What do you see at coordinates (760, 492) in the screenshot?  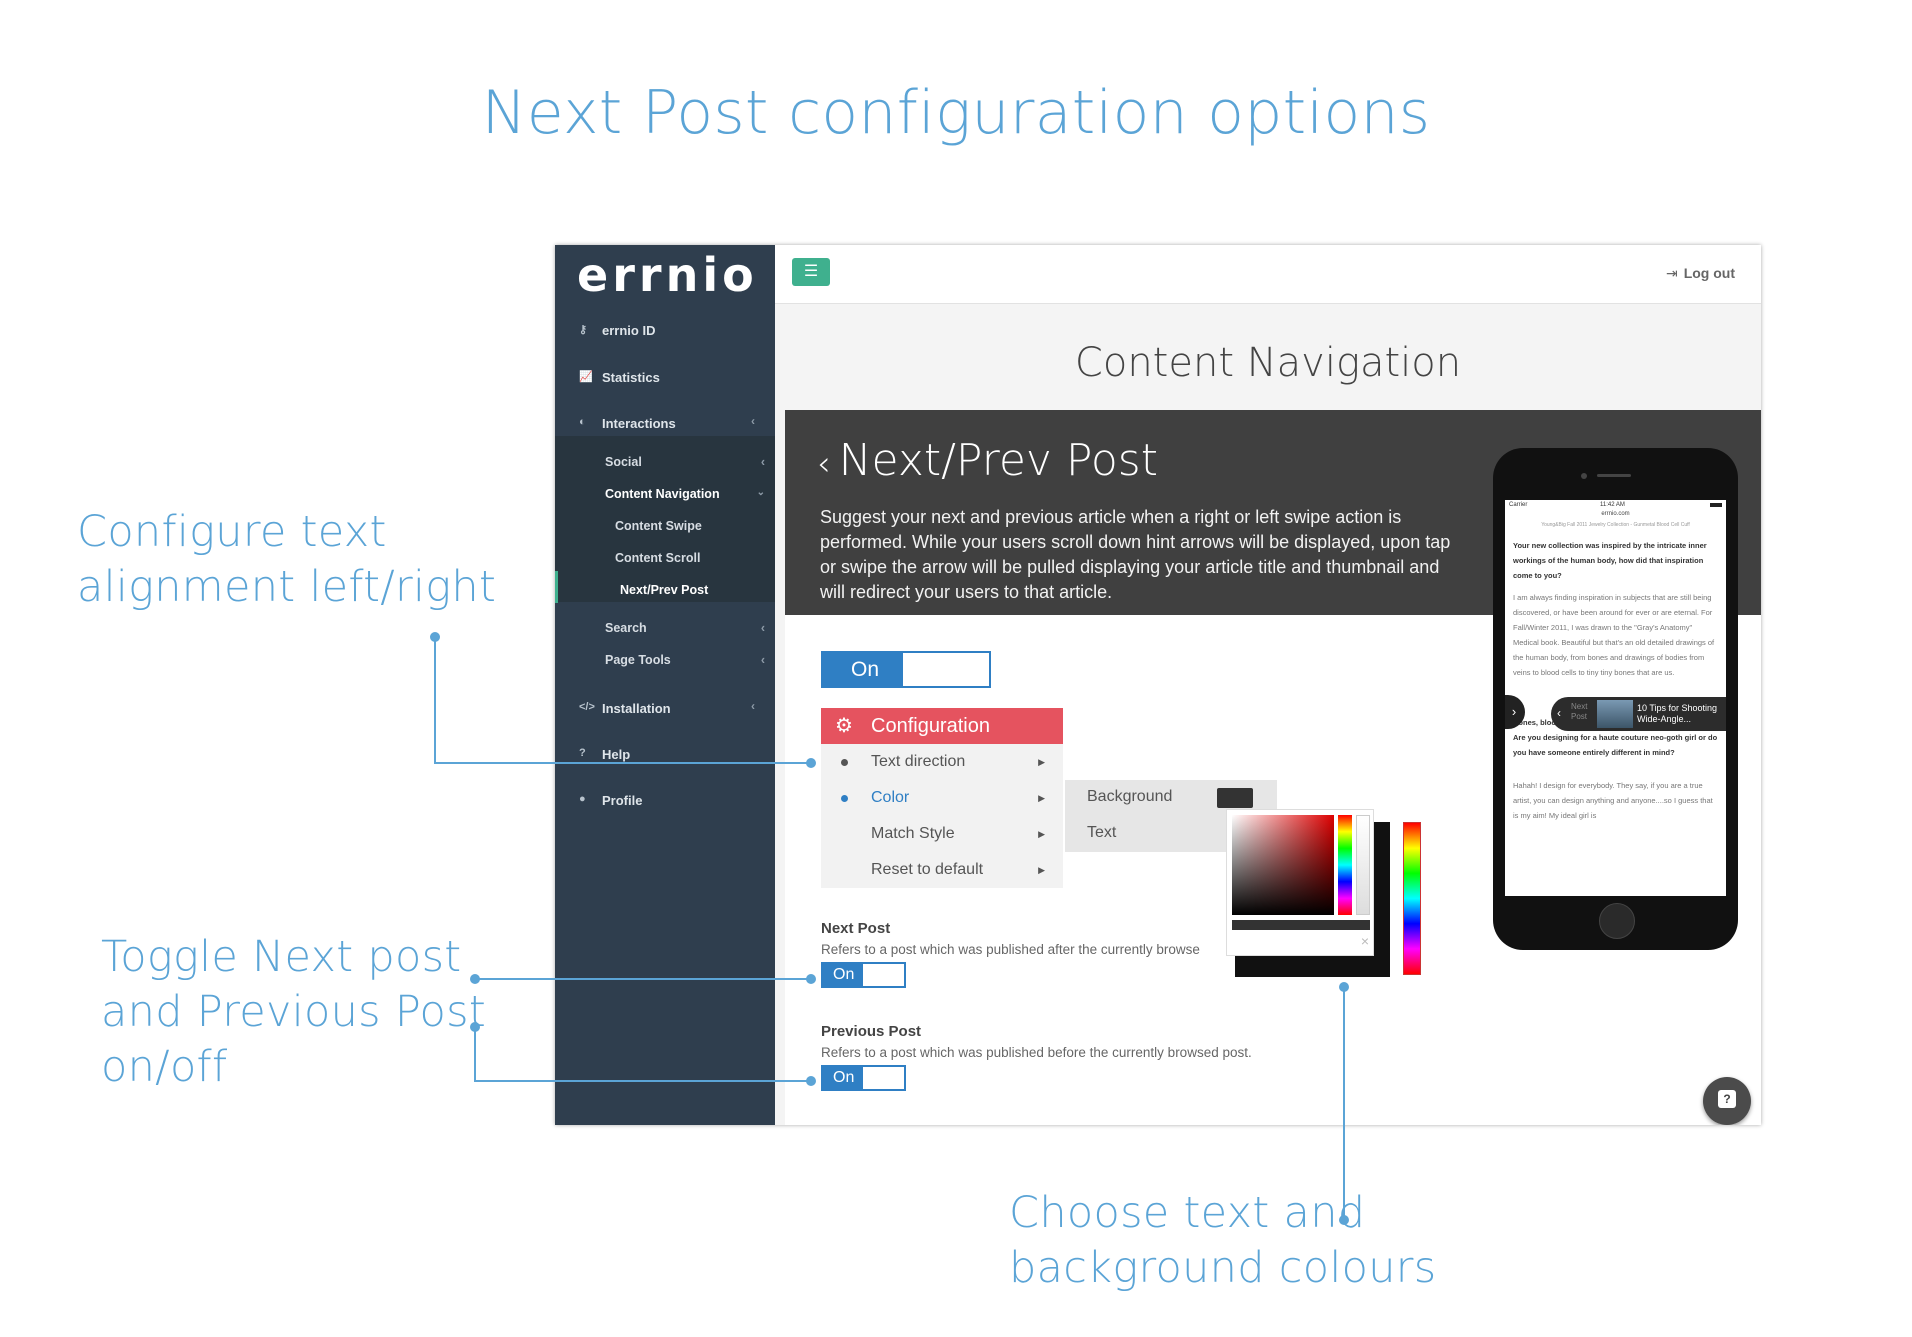 I see `chevron-down-icon: ⌄` at bounding box center [760, 492].